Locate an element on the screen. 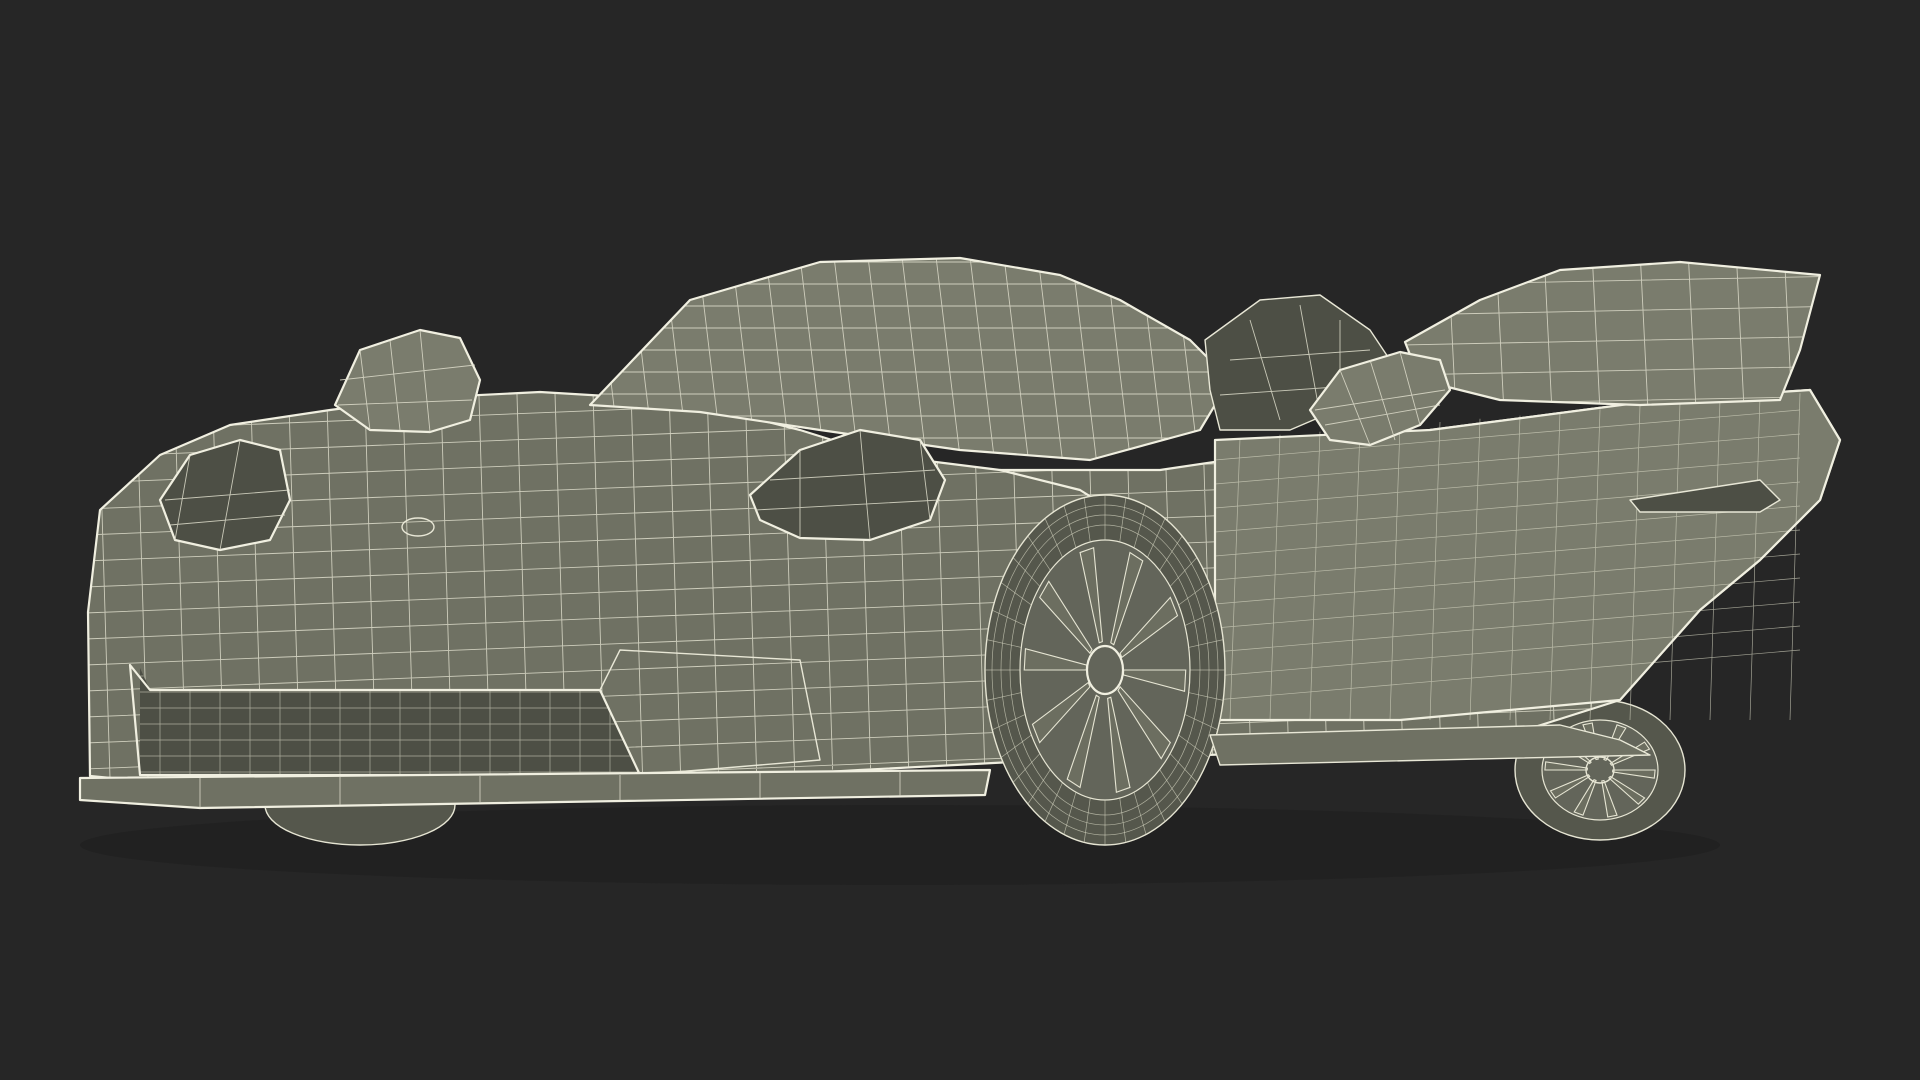  open-door is located at coordinates (1527, 555).